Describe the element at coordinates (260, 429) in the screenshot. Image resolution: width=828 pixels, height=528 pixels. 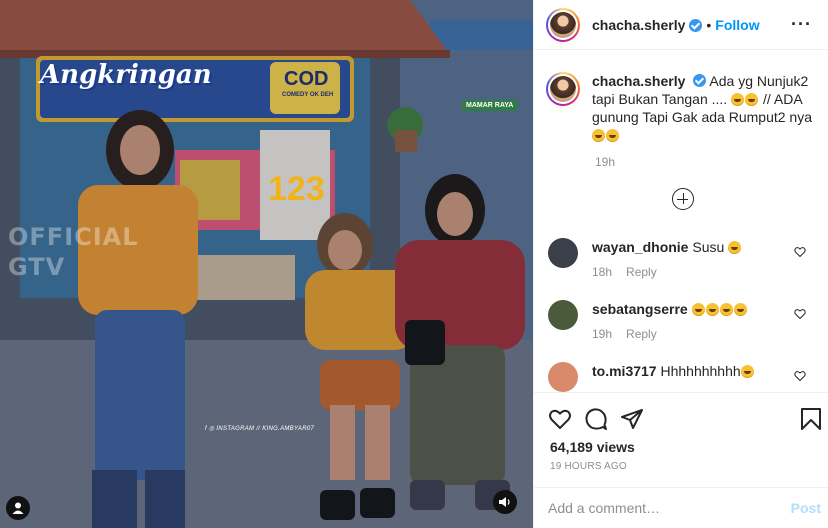
I see `instagram-credit: f ◎ INSTAGRAM // KING.AMBYAR07` at that location.